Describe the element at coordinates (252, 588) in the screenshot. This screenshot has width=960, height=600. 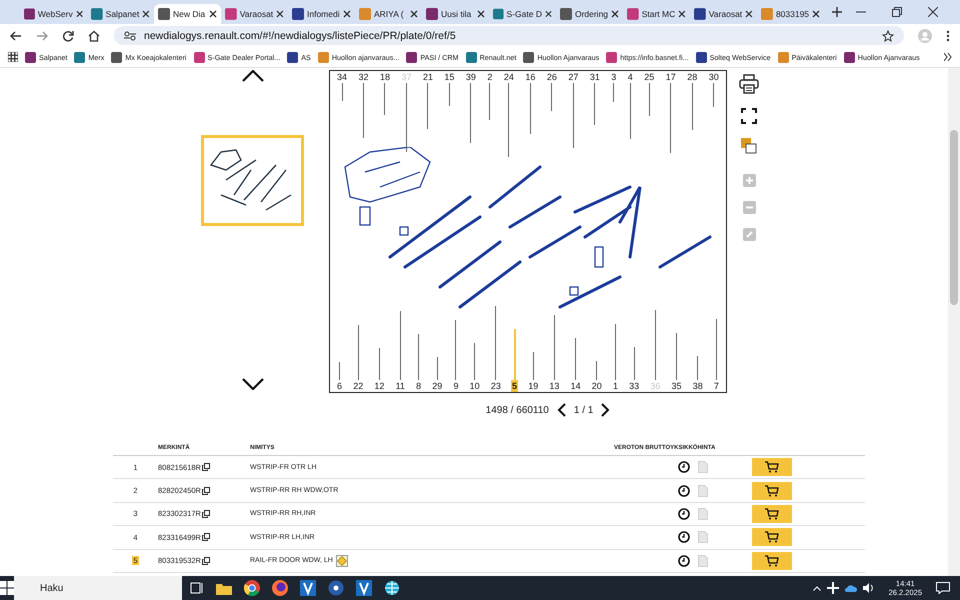
I see `browser-icon` at that location.